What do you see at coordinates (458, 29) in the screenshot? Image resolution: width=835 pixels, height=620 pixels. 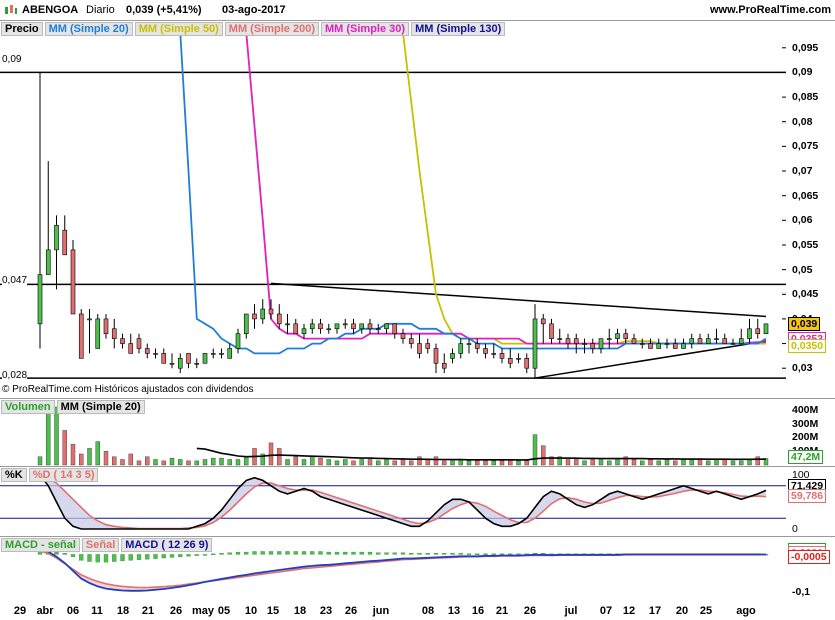 I see `legend-ma130: MM (Simple 130)` at bounding box center [458, 29].